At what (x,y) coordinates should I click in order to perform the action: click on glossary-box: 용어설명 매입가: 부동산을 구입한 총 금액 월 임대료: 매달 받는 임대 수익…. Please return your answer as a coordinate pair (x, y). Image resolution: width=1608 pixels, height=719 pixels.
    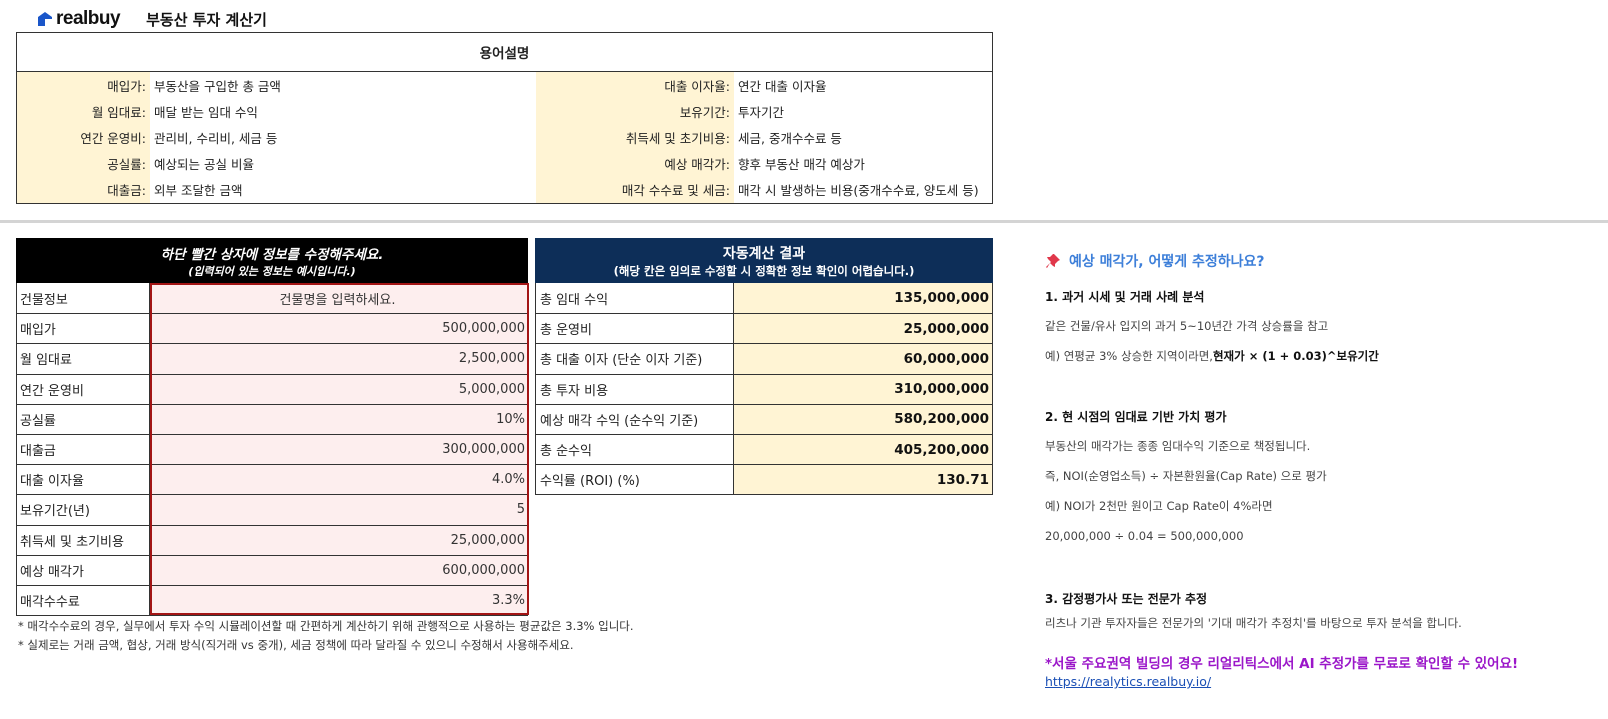
    Looking at the image, I should click on (504, 118).